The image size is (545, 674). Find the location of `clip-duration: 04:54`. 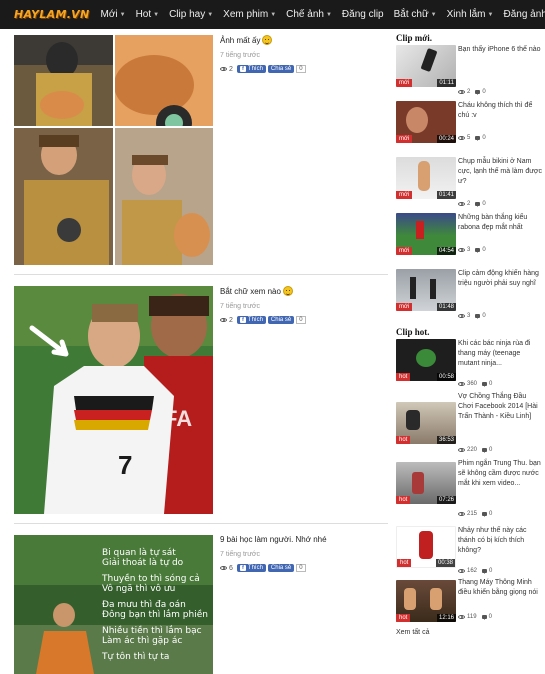

clip-duration: 04:54 is located at coordinates (446, 251).